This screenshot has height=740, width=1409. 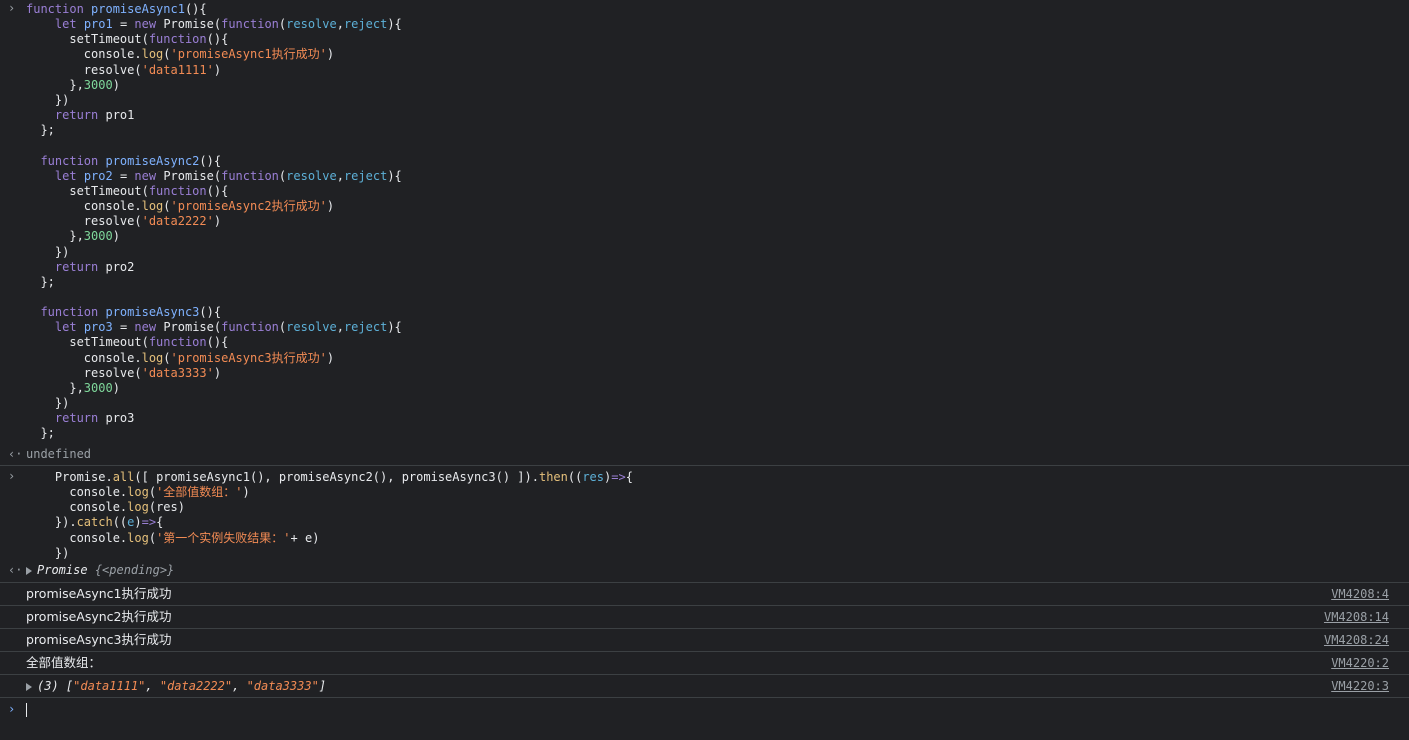 What do you see at coordinates (199, 492) in the screenshot?
I see `code-token: '全部值数组：'` at bounding box center [199, 492].